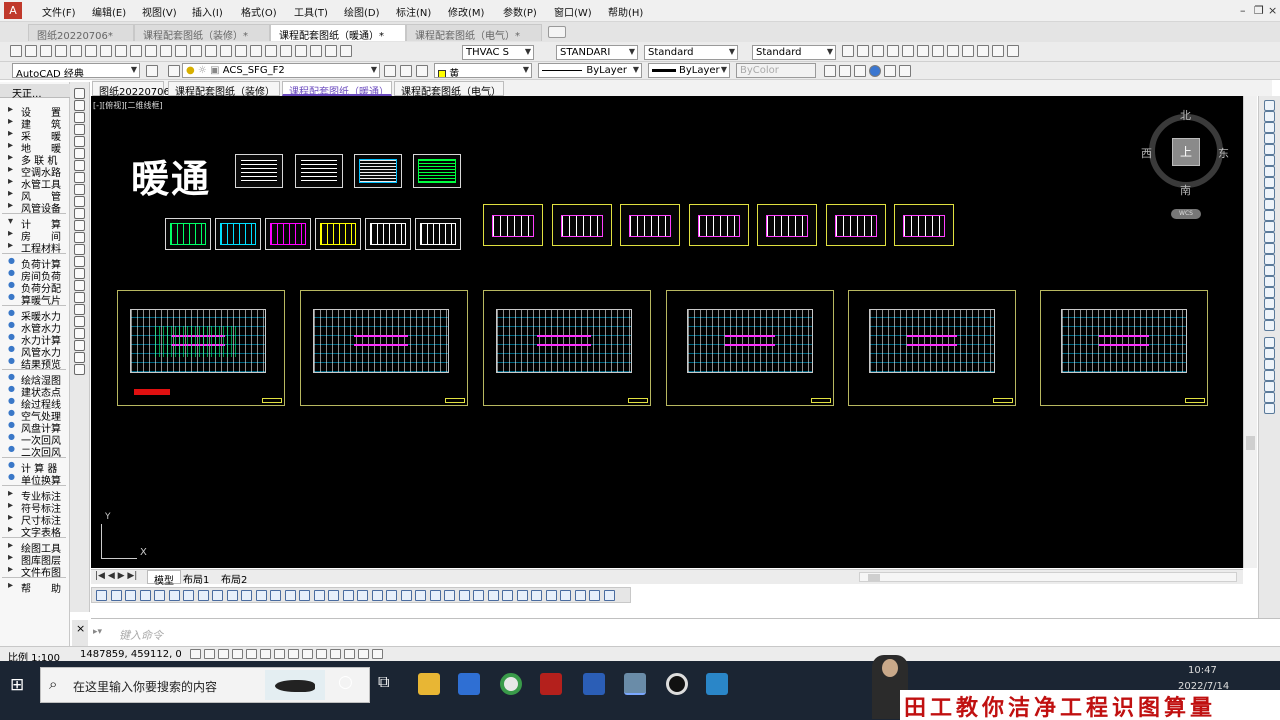  Describe the element at coordinates (202, 33) in the screenshot. I see `doc-tab-1: 课程配套图纸（装修）*` at that location.